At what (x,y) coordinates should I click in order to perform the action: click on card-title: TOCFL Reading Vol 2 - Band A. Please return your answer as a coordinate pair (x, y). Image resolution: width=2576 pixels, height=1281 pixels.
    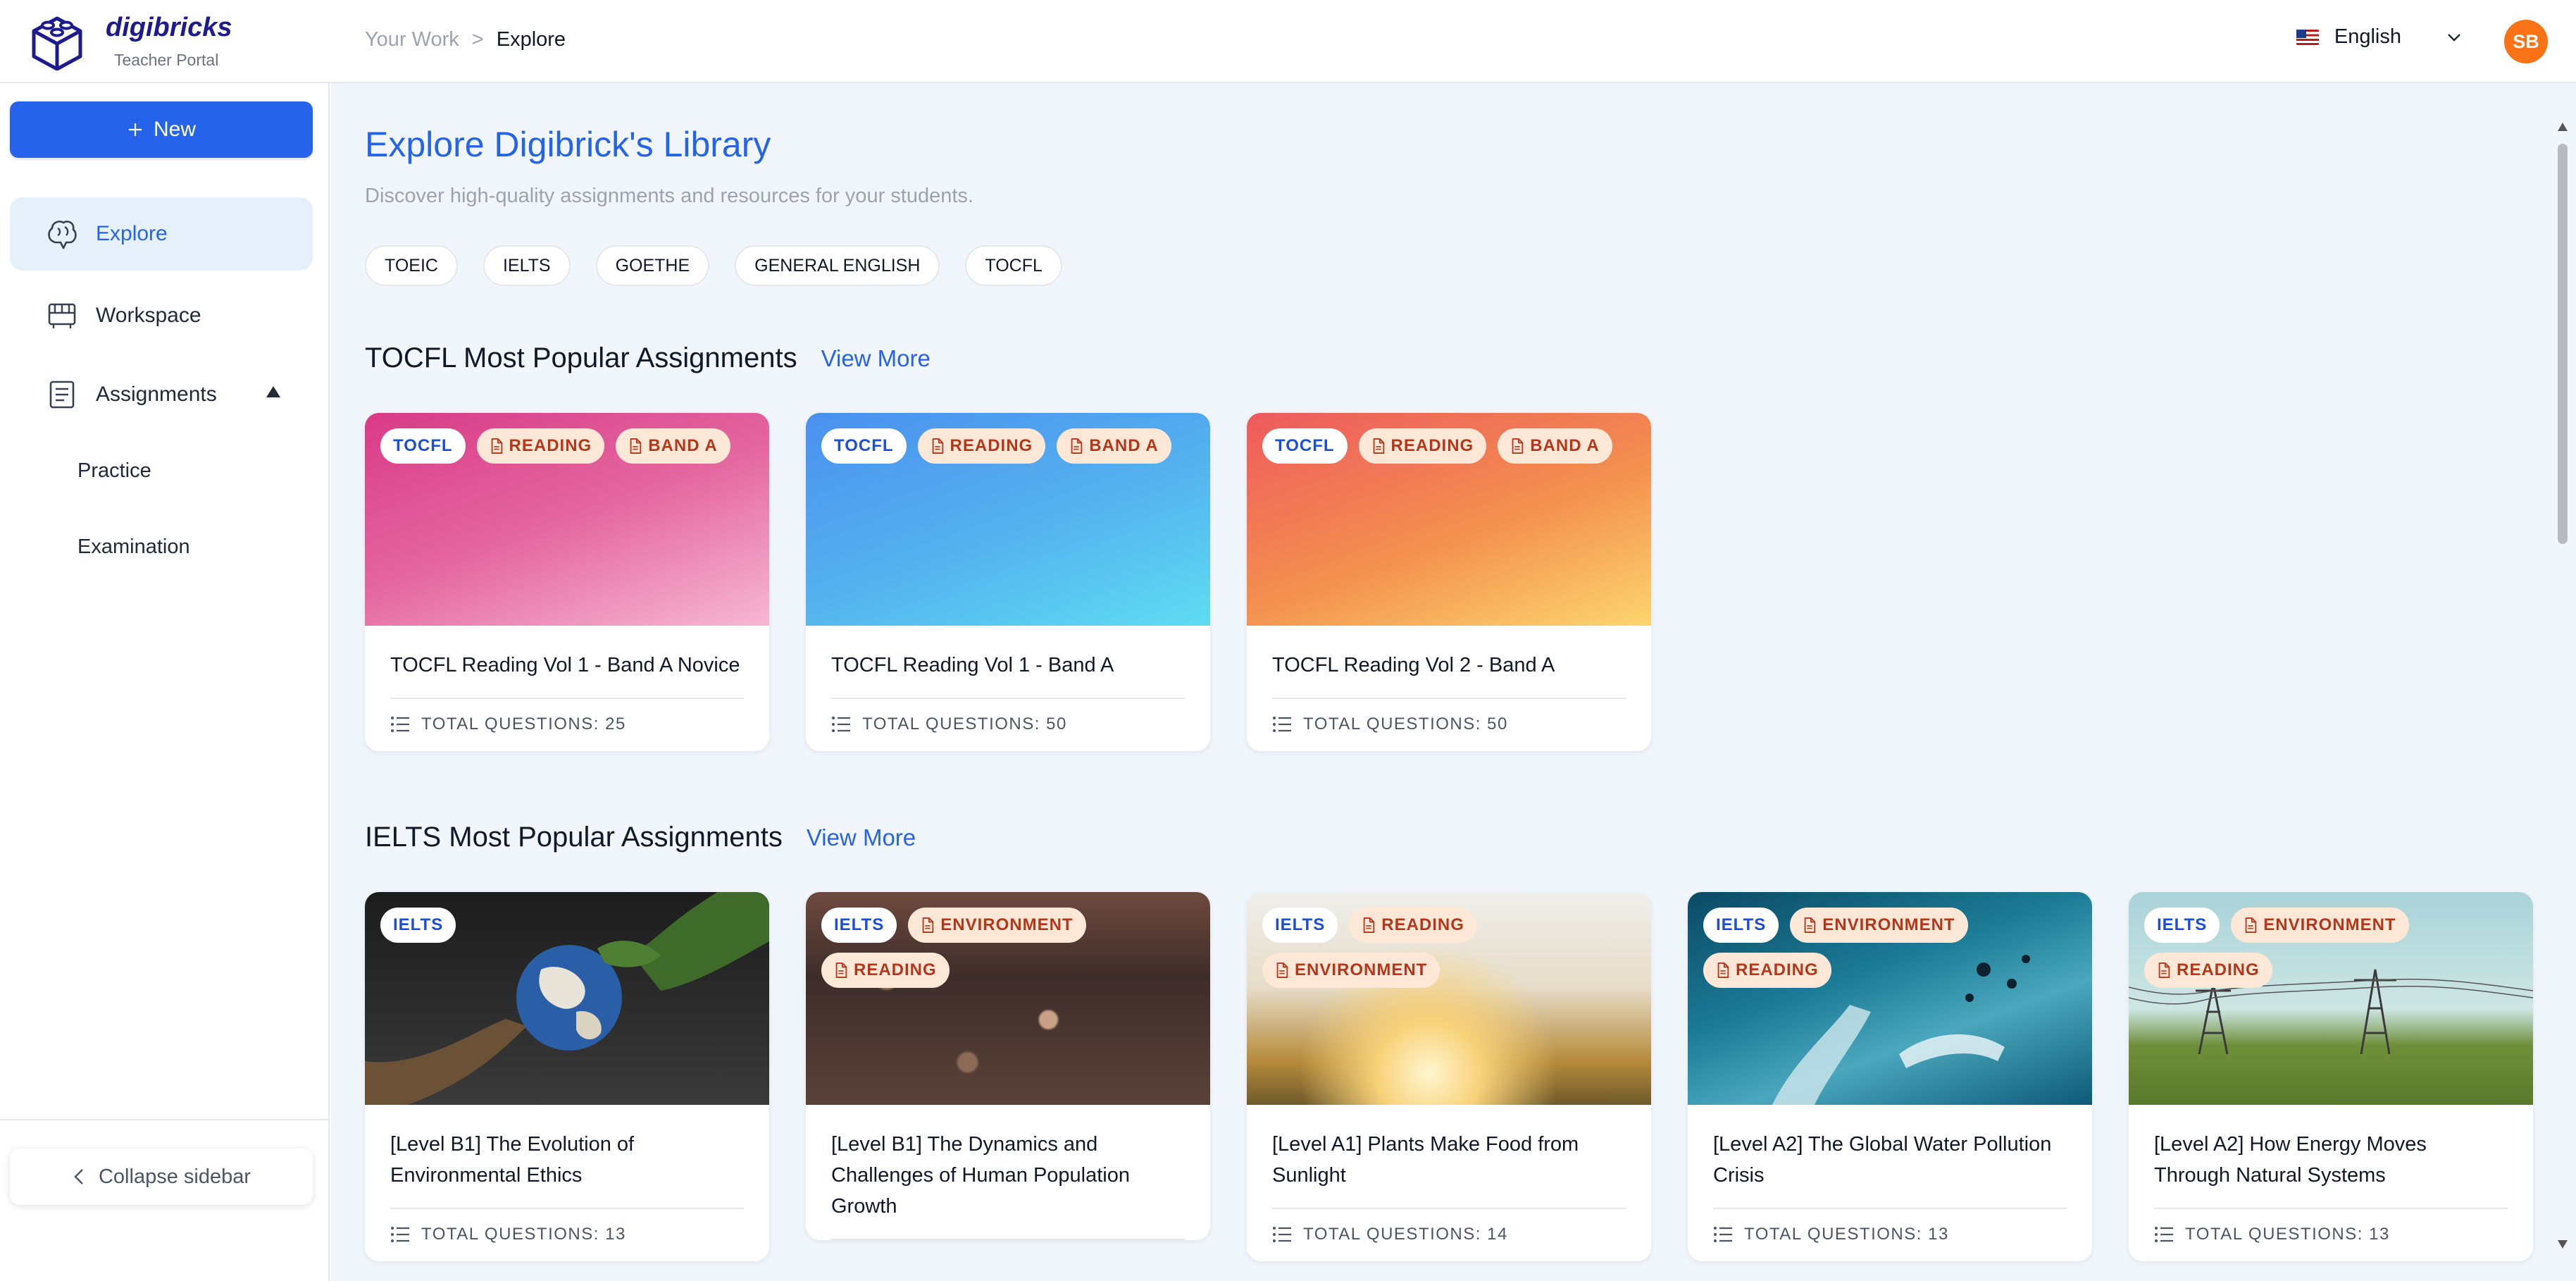
    Looking at the image, I should click on (1413, 665).